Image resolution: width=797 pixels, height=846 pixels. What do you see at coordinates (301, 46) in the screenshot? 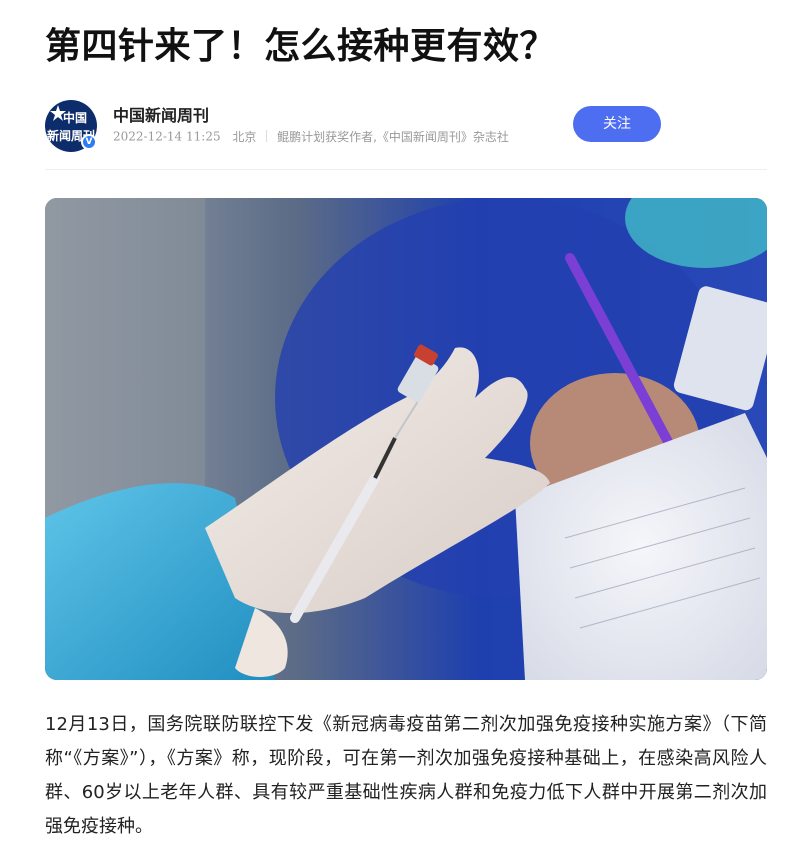
I see `article-title: 第四针来了！怎么接种更有效？` at bounding box center [301, 46].